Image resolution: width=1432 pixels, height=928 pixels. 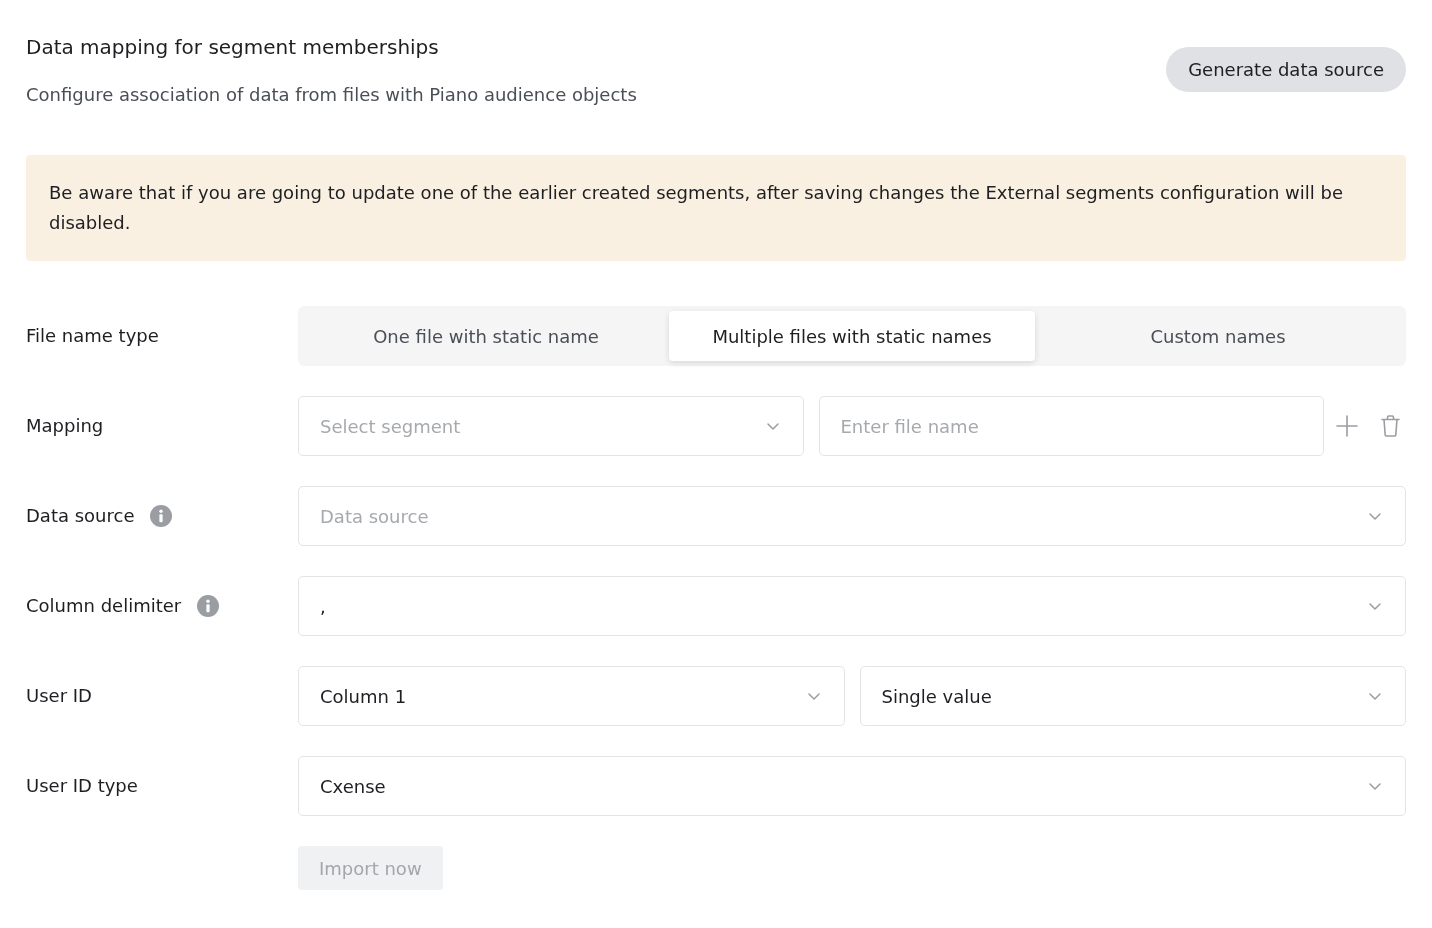 What do you see at coordinates (852, 786) in the screenshot?
I see `dropdown-field: Cxense` at bounding box center [852, 786].